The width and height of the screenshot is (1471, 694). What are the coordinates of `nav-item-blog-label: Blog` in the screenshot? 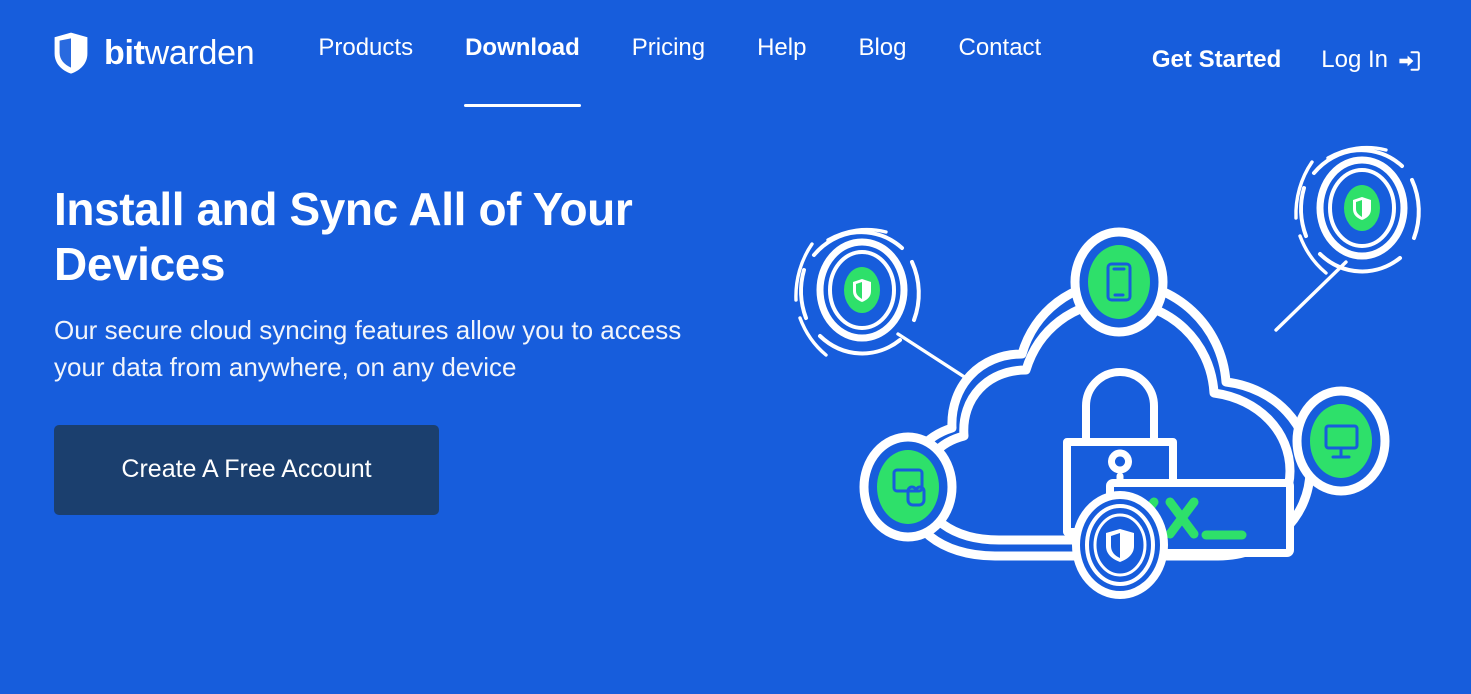 It's located at (882, 47).